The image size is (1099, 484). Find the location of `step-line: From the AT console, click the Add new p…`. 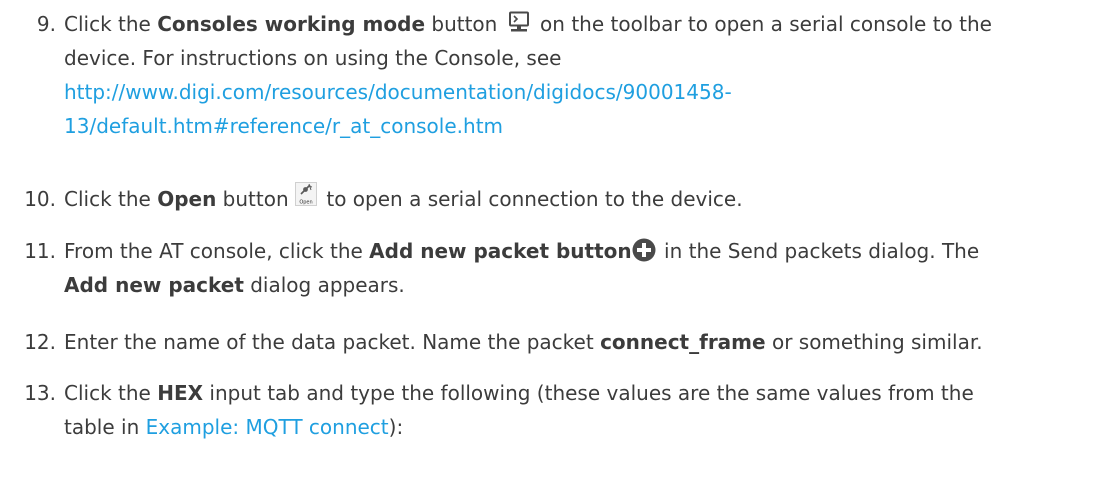

step-line: From the AT console, click the Add new p… is located at coordinates (576, 251).